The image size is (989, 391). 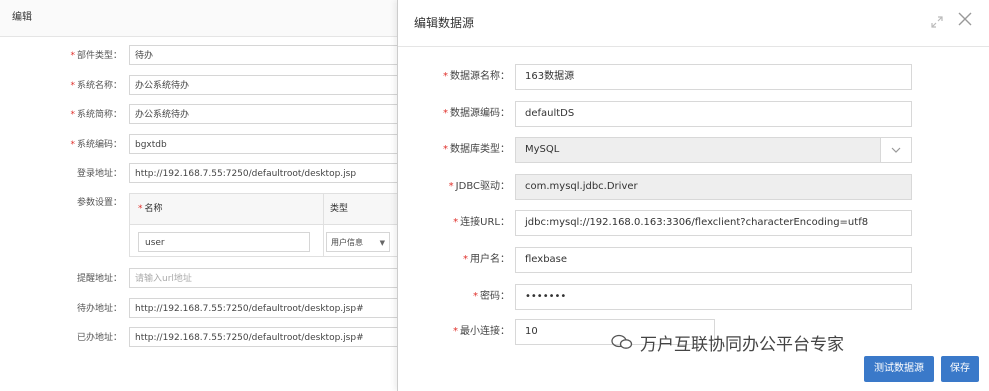 What do you see at coordinates (99, 174) in the screenshot?
I see `login-url-label: 登录地址：` at bounding box center [99, 174].